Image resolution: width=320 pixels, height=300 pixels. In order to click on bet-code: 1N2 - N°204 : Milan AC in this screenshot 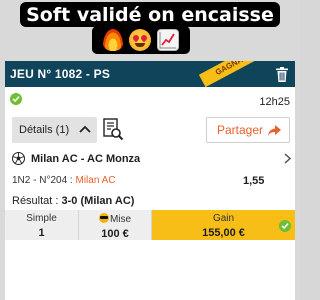, I will do `click(64, 180)`.